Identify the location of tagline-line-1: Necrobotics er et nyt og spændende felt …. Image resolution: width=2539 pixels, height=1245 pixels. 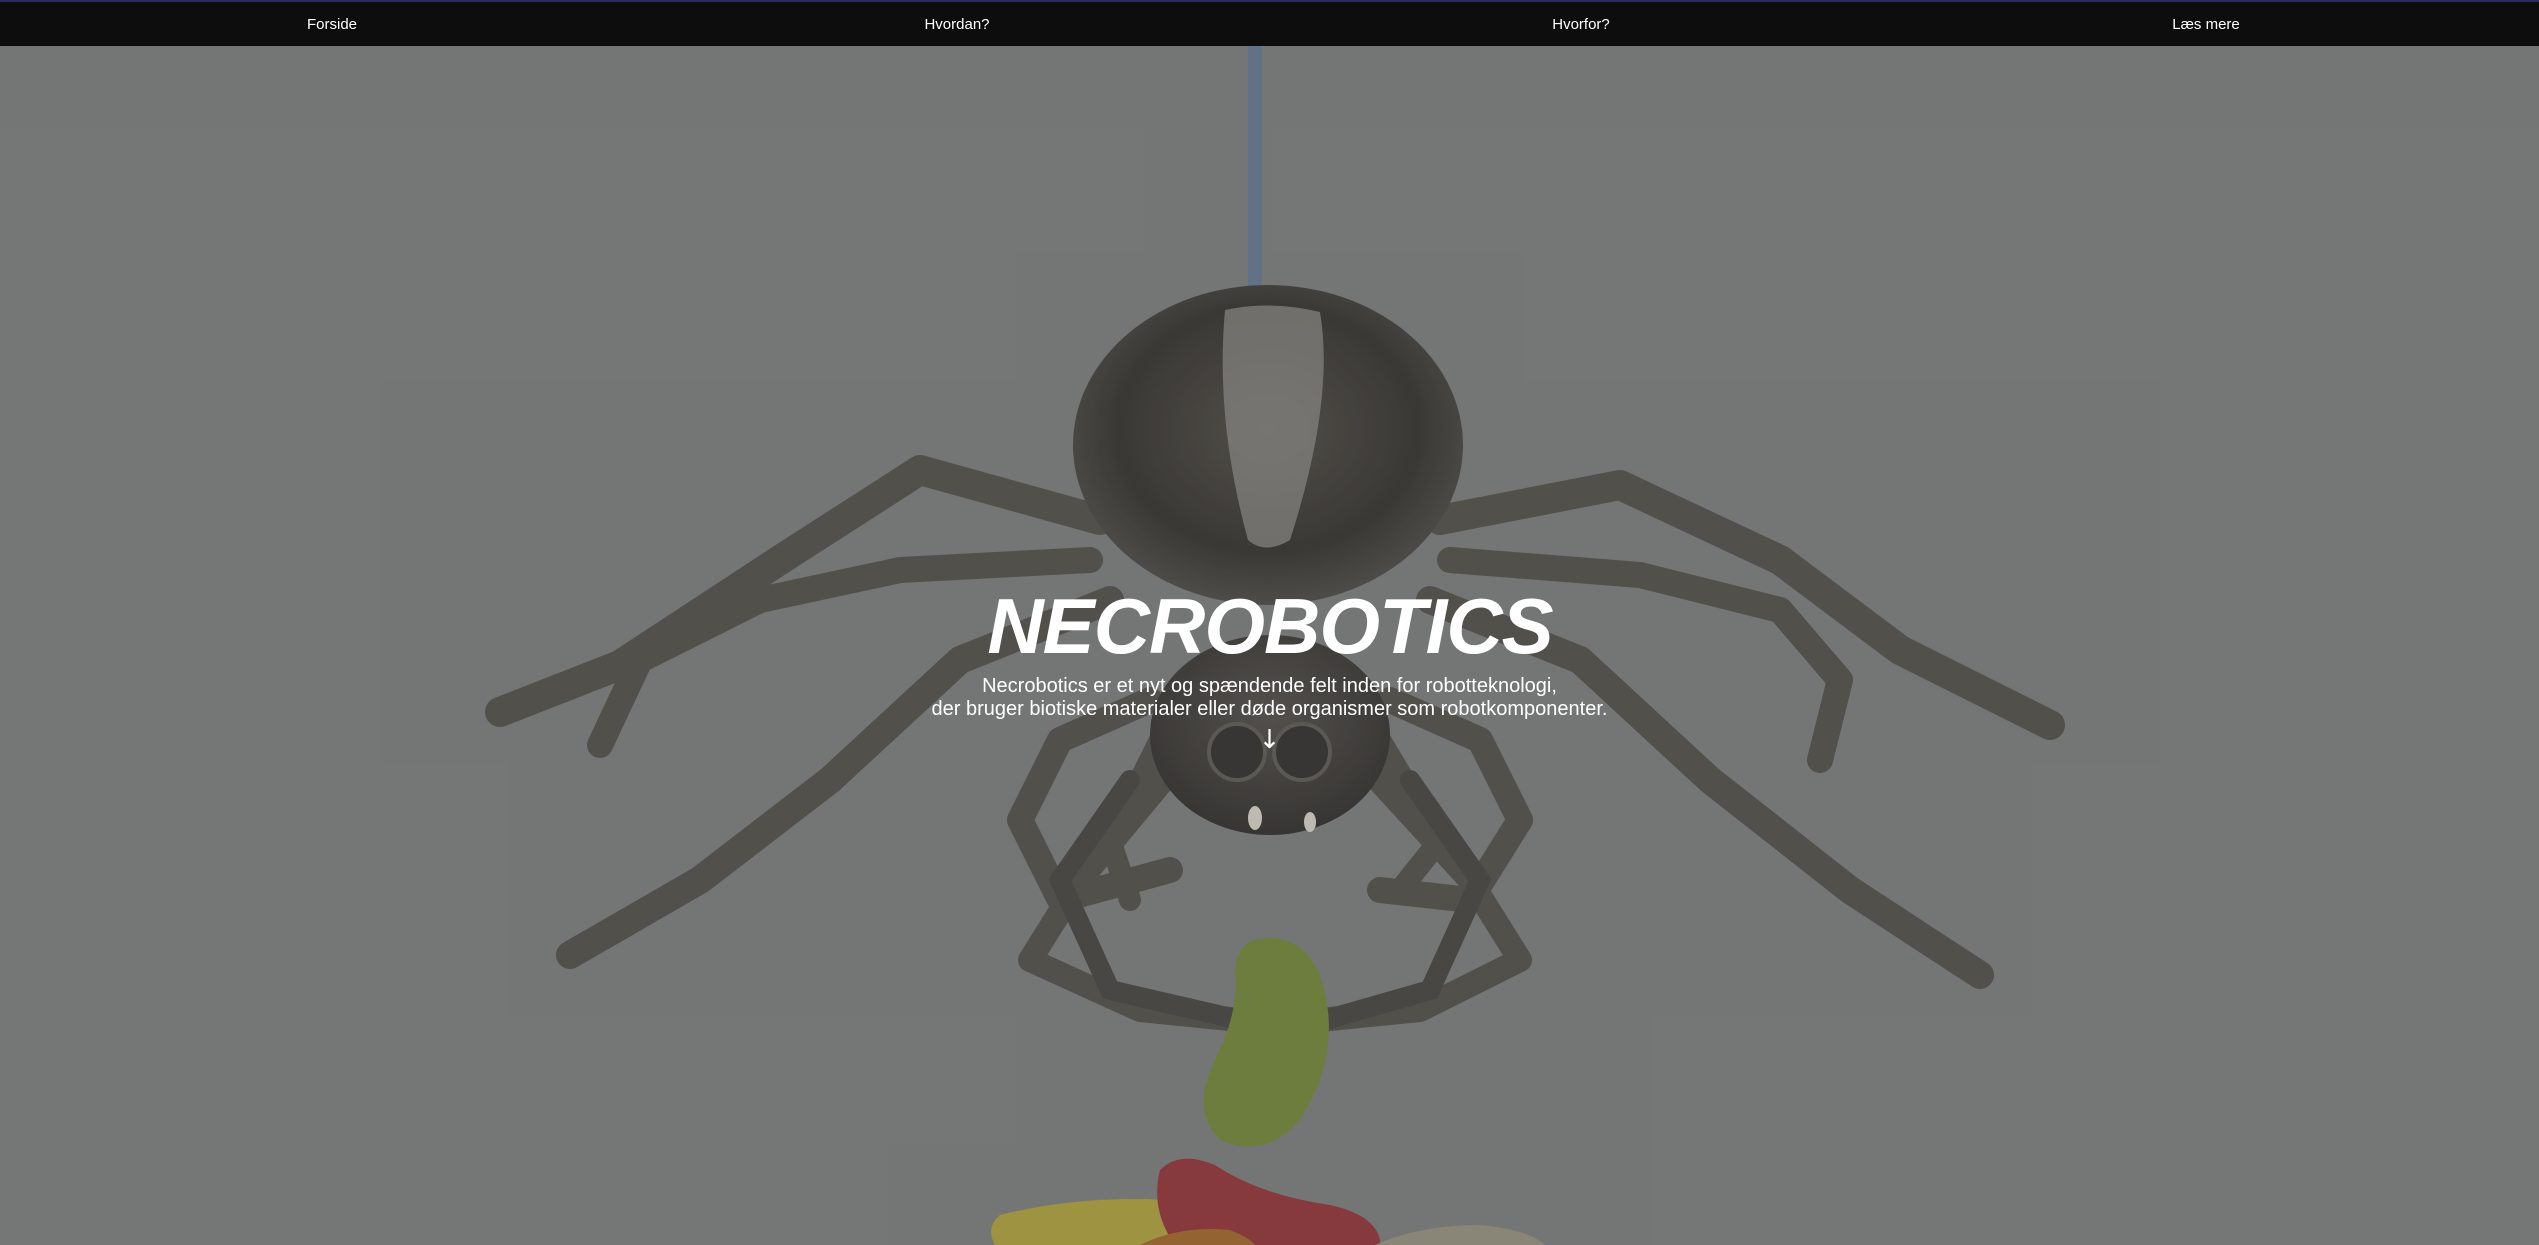
(1269, 686).